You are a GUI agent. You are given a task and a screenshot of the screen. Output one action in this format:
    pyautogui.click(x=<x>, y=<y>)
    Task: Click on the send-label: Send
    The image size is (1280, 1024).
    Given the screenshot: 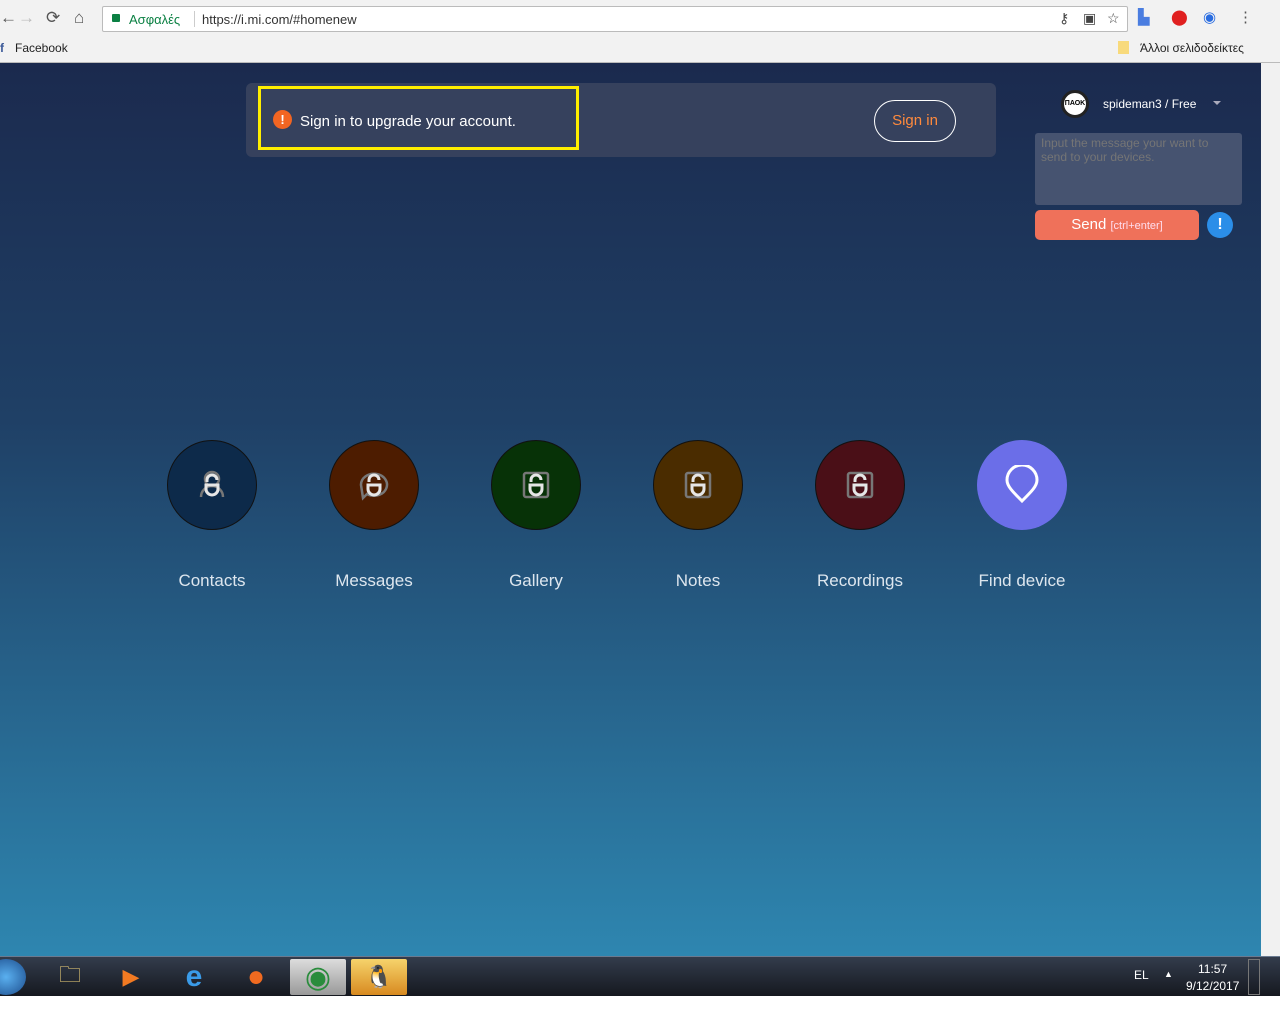 What is the action you would take?
    pyautogui.click(x=1089, y=224)
    